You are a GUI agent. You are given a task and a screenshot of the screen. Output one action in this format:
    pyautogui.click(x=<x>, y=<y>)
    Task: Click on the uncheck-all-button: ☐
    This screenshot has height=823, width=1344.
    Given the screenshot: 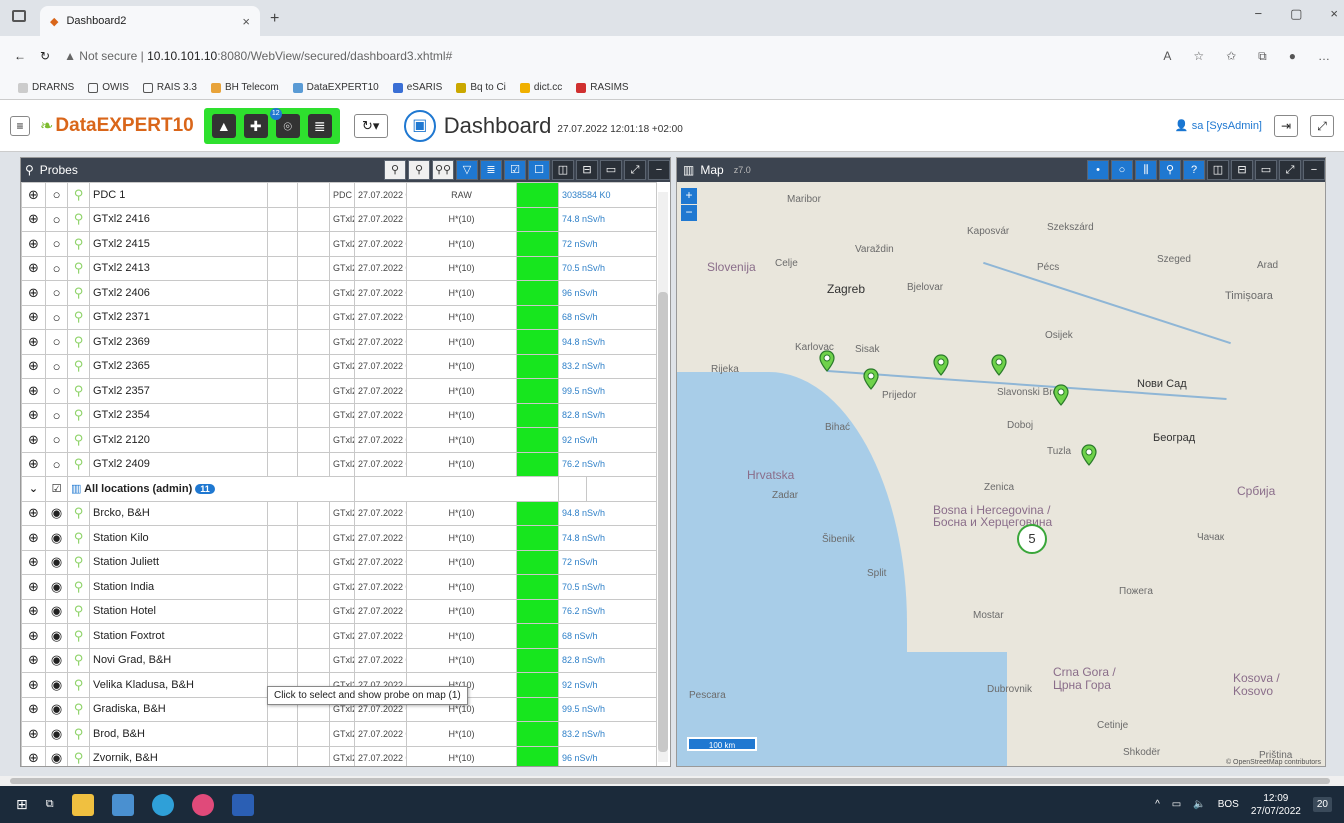 What is the action you would take?
    pyautogui.click(x=539, y=170)
    